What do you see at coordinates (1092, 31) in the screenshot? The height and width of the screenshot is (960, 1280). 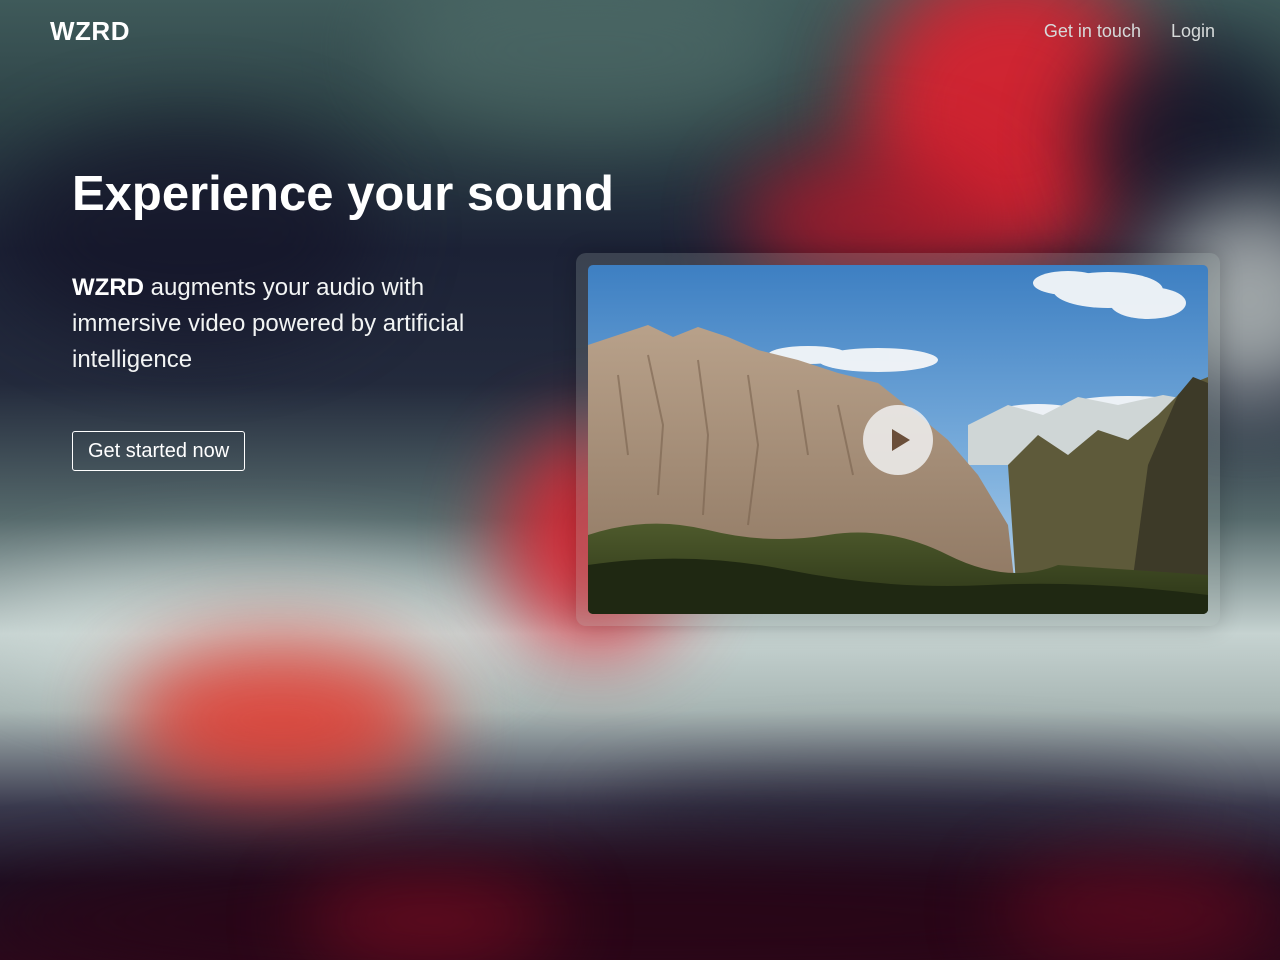 I see `nav-link-get-in-touch: Get in touch` at bounding box center [1092, 31].